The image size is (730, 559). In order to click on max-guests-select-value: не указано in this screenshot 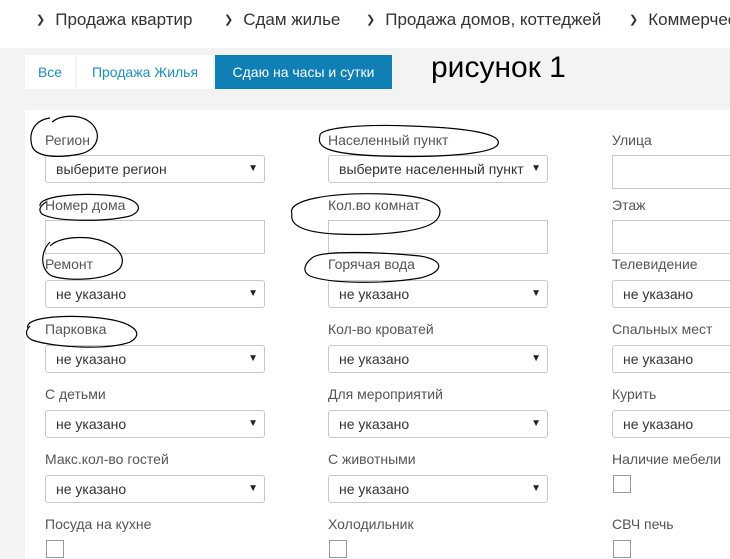, I will do `click(91, 489)`.